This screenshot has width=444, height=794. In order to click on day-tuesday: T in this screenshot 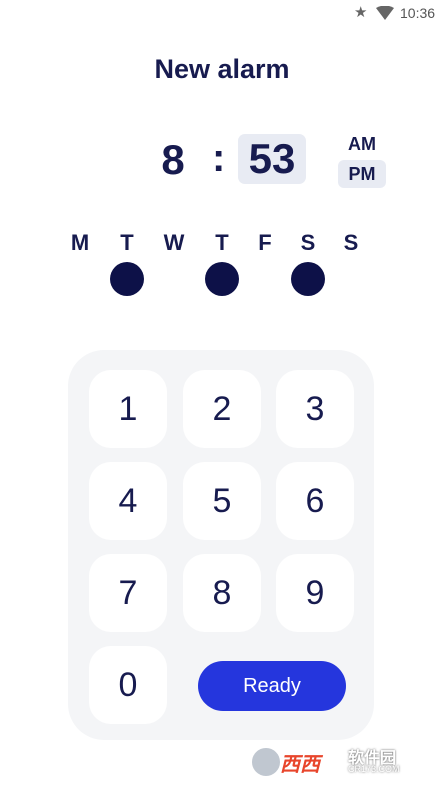, I will do `click(127, 263)`.